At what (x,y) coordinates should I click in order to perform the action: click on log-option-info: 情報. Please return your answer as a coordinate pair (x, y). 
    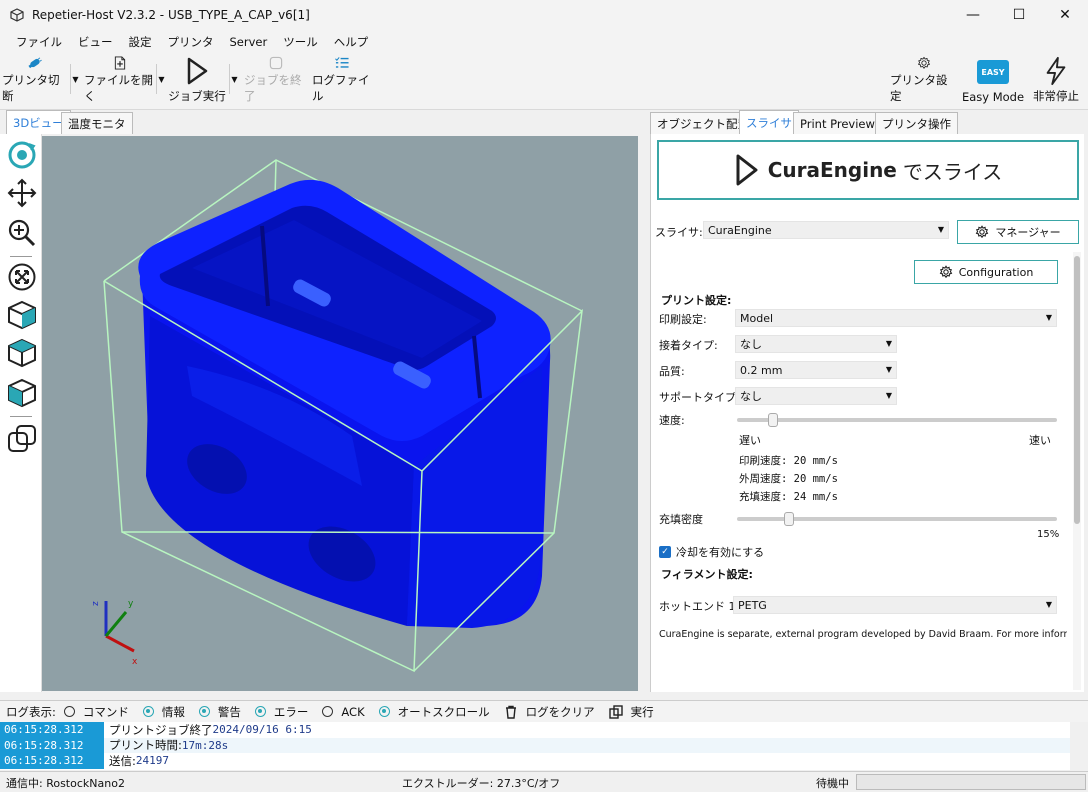
    Looking at the image, I should click on (163, 712).